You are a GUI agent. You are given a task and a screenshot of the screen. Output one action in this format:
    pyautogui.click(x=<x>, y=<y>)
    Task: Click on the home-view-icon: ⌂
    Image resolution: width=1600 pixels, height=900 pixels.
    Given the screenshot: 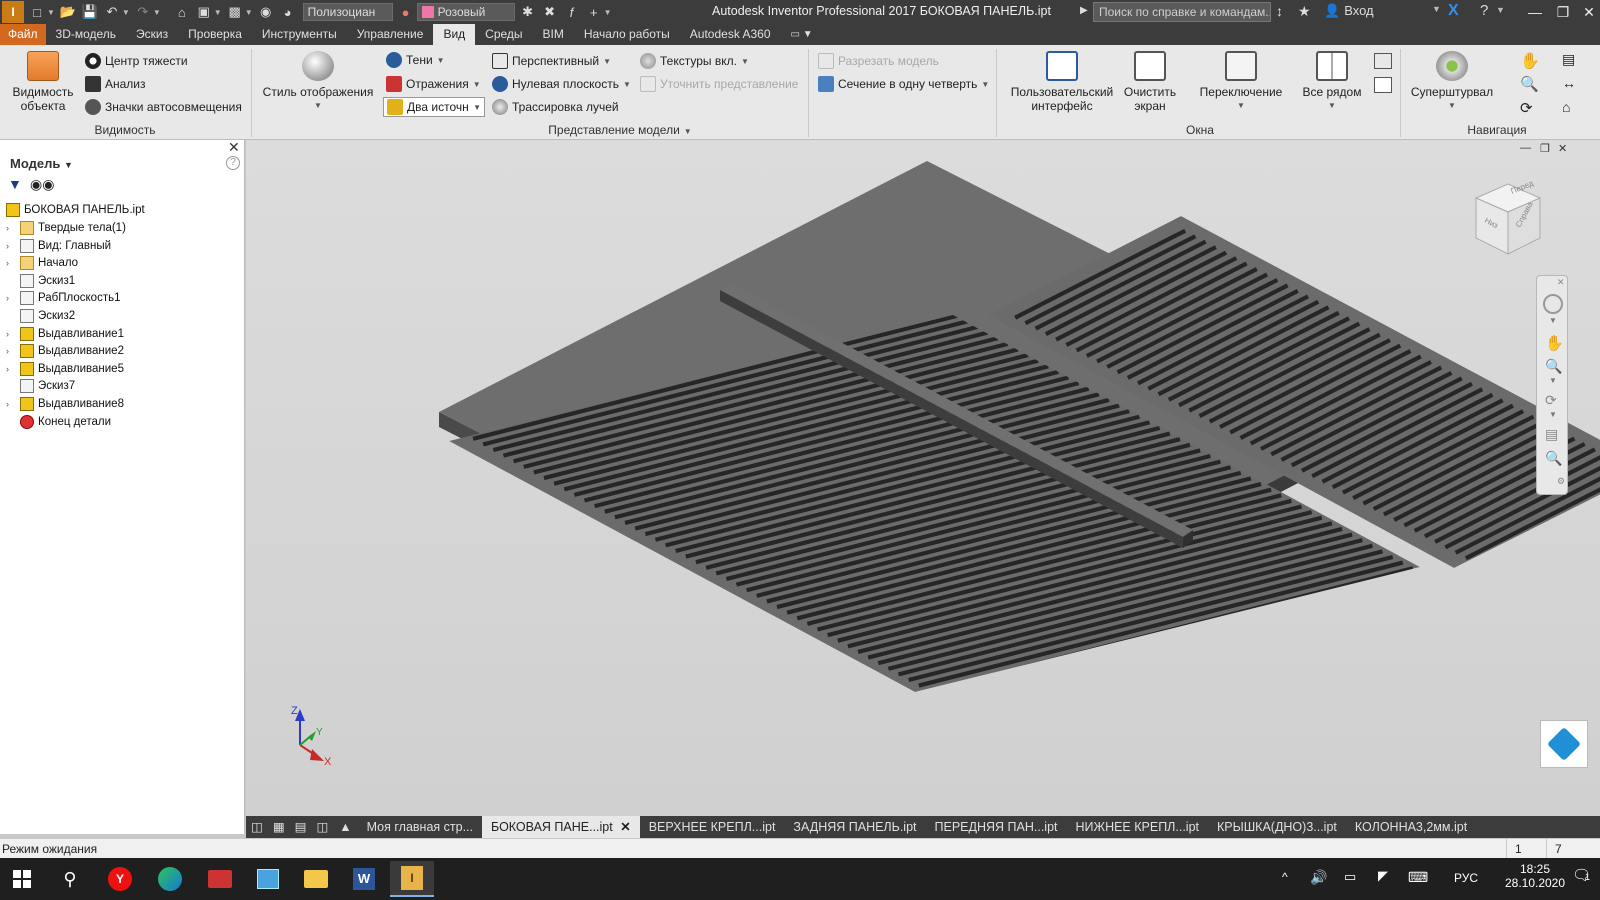 What is the action you would take?
    pyautogui.click(x=1566, y=107)
    